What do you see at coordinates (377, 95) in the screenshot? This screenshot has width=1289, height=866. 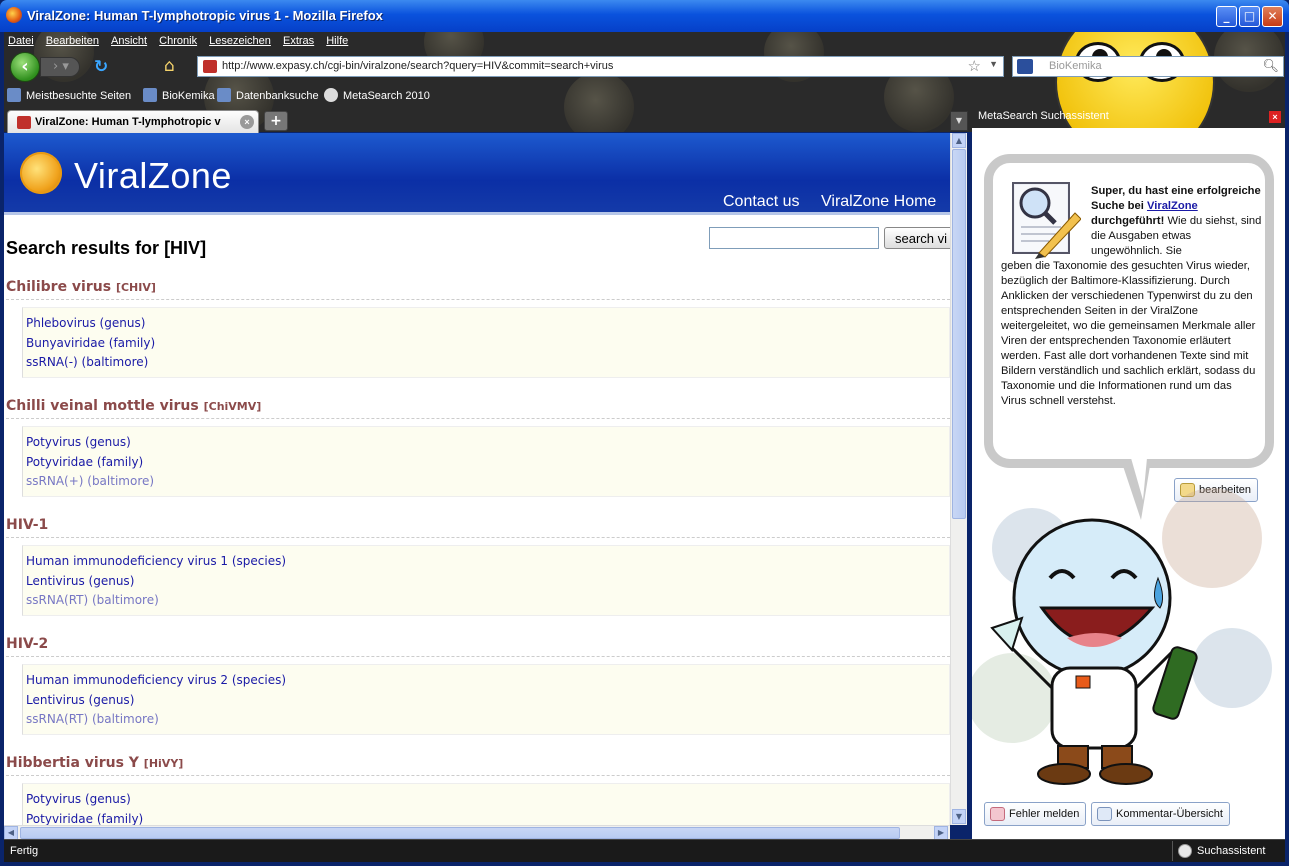 I see `bookmark-metasearch: MetaSearch 2010` at bounding box center [377, 95].